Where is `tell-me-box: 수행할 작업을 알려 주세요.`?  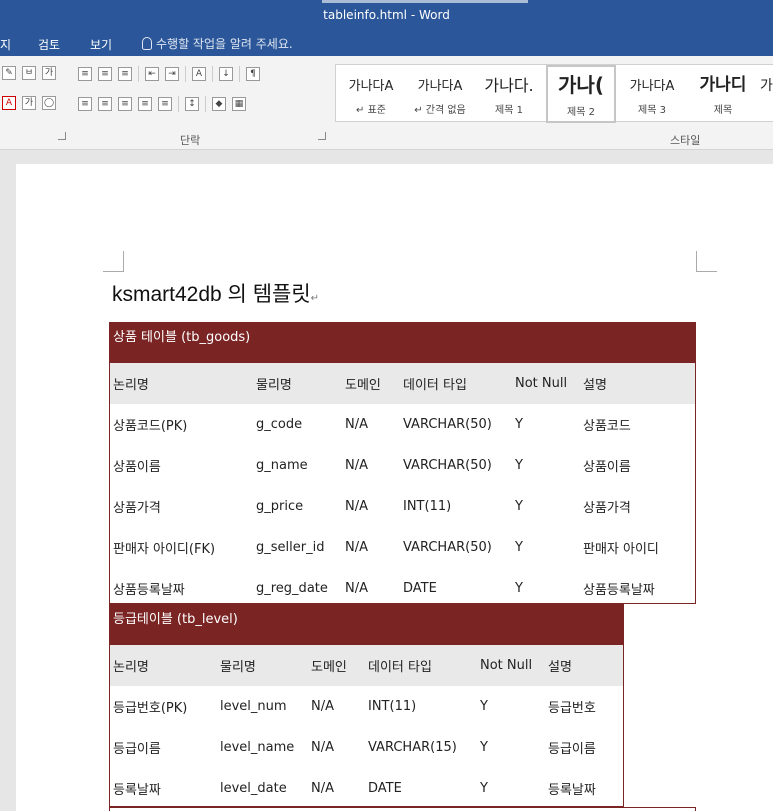
tell-me-box: 수행할 작업을 알려 주세요. is located at coordinates (217, 43).